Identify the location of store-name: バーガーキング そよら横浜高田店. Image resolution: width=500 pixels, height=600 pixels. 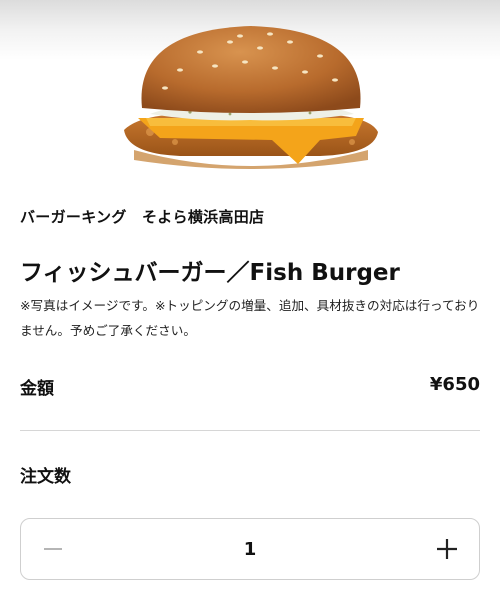
(142, 217).